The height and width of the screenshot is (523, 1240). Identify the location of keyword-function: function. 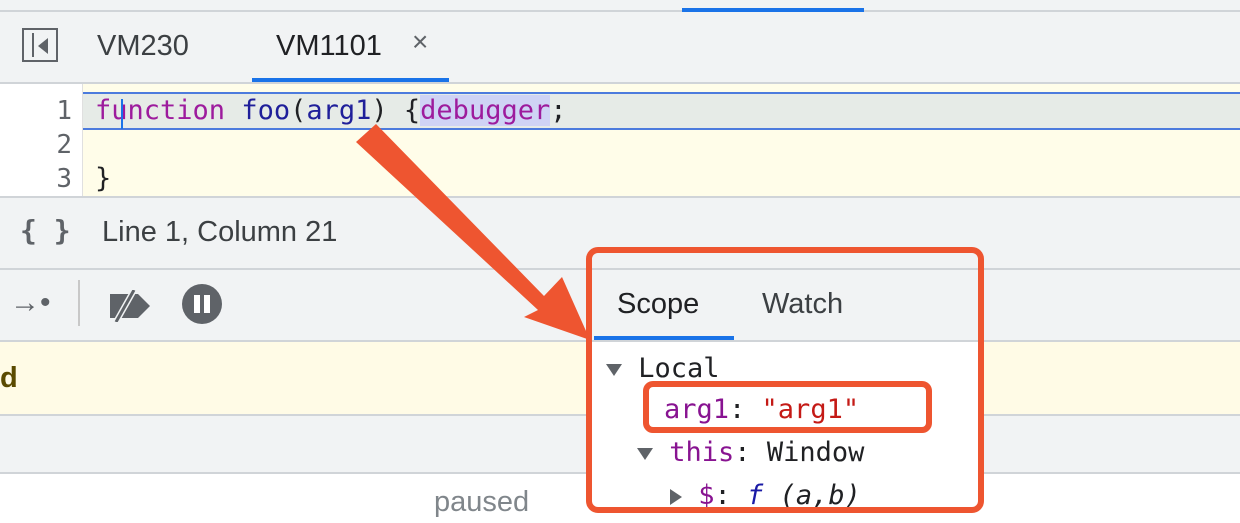
(160, 110).